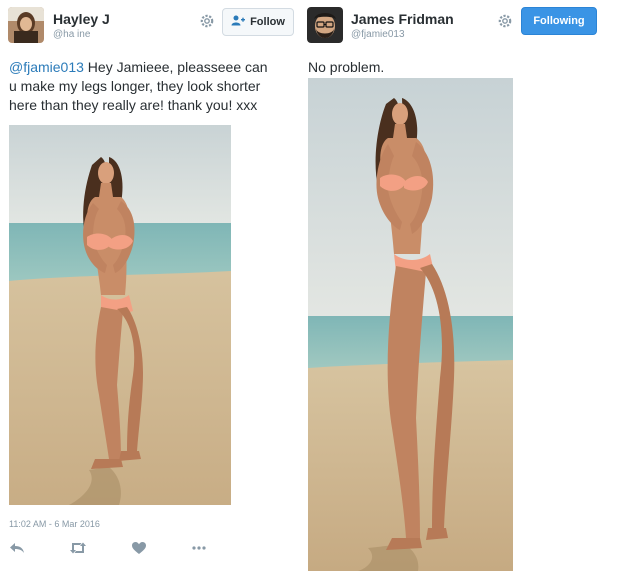 The width and height of the screenshot is (619, 571). Describe the element at coordinates (175, 67) in the screenshot. I see `tweet-text-line1: Hey Jamieee, pleasseee can` at that location.